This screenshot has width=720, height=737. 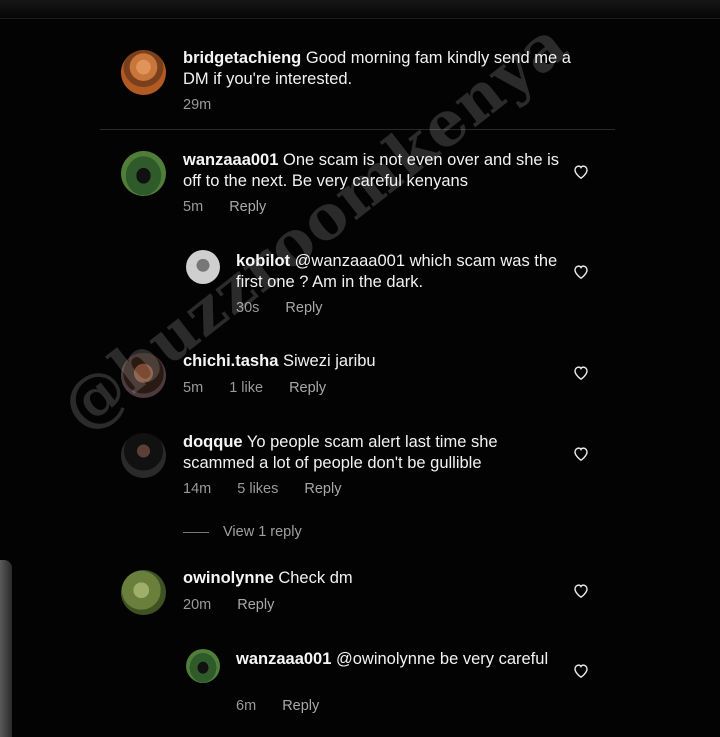 I want to click on top-bar, so click(x=360, y=9).